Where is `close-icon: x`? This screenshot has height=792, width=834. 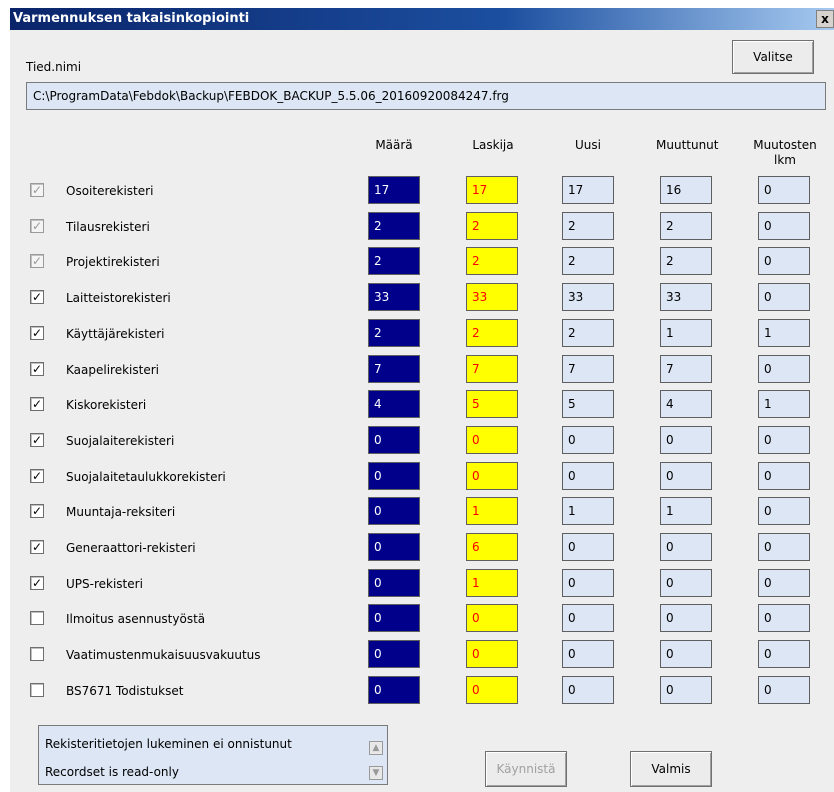 close-icon: x is located at coordinates (825, 19).